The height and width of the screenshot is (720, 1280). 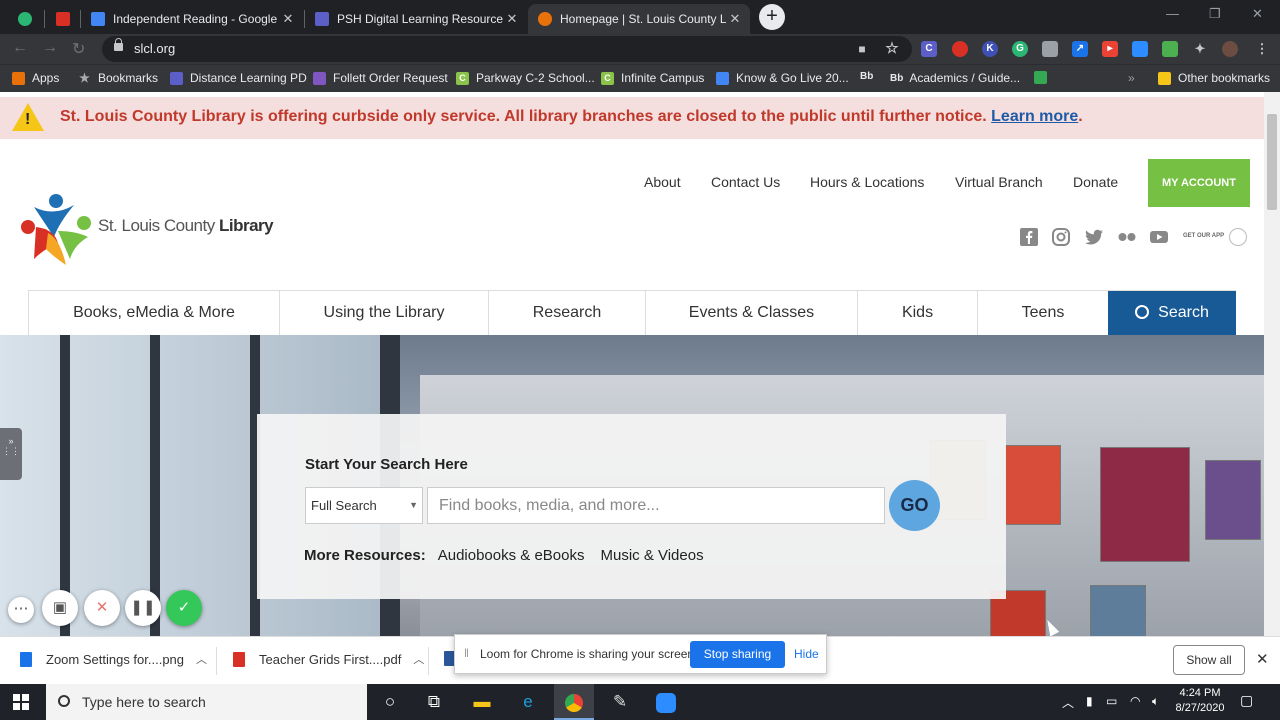 I want to click on battery-icon: ▭, so click(x=1111, y=701).